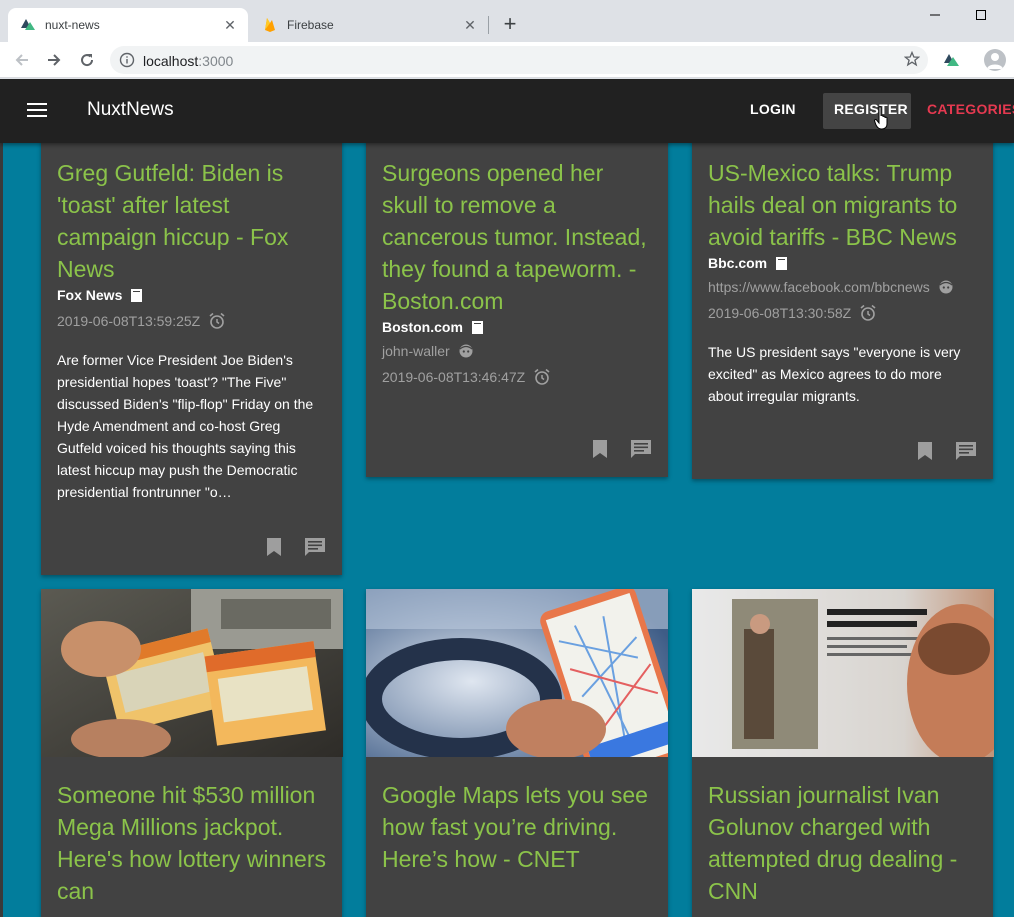 This screenshot has height=917, width=1014. Describe the element at coordinates (519, 60) in the screenshot. I see `address-bar: localhost:3000` at that location.